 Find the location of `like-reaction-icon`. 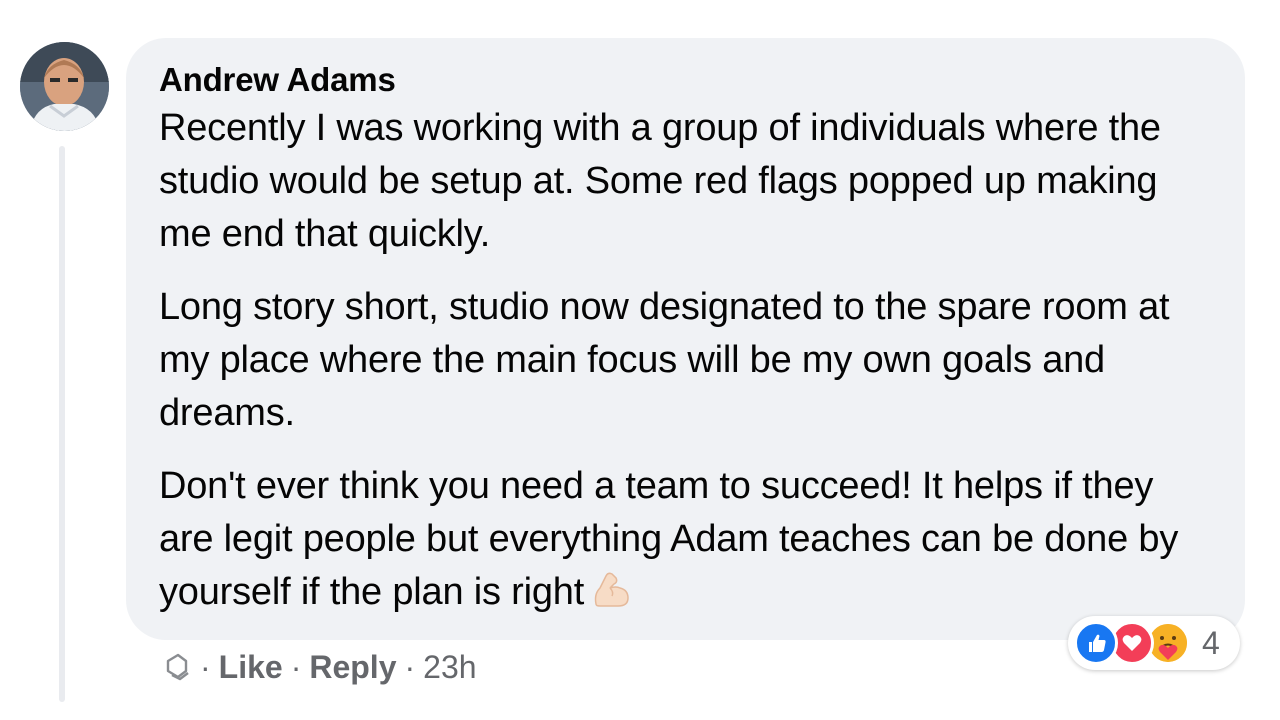

like-reaction-icon is located at coordinates (1096, 643).